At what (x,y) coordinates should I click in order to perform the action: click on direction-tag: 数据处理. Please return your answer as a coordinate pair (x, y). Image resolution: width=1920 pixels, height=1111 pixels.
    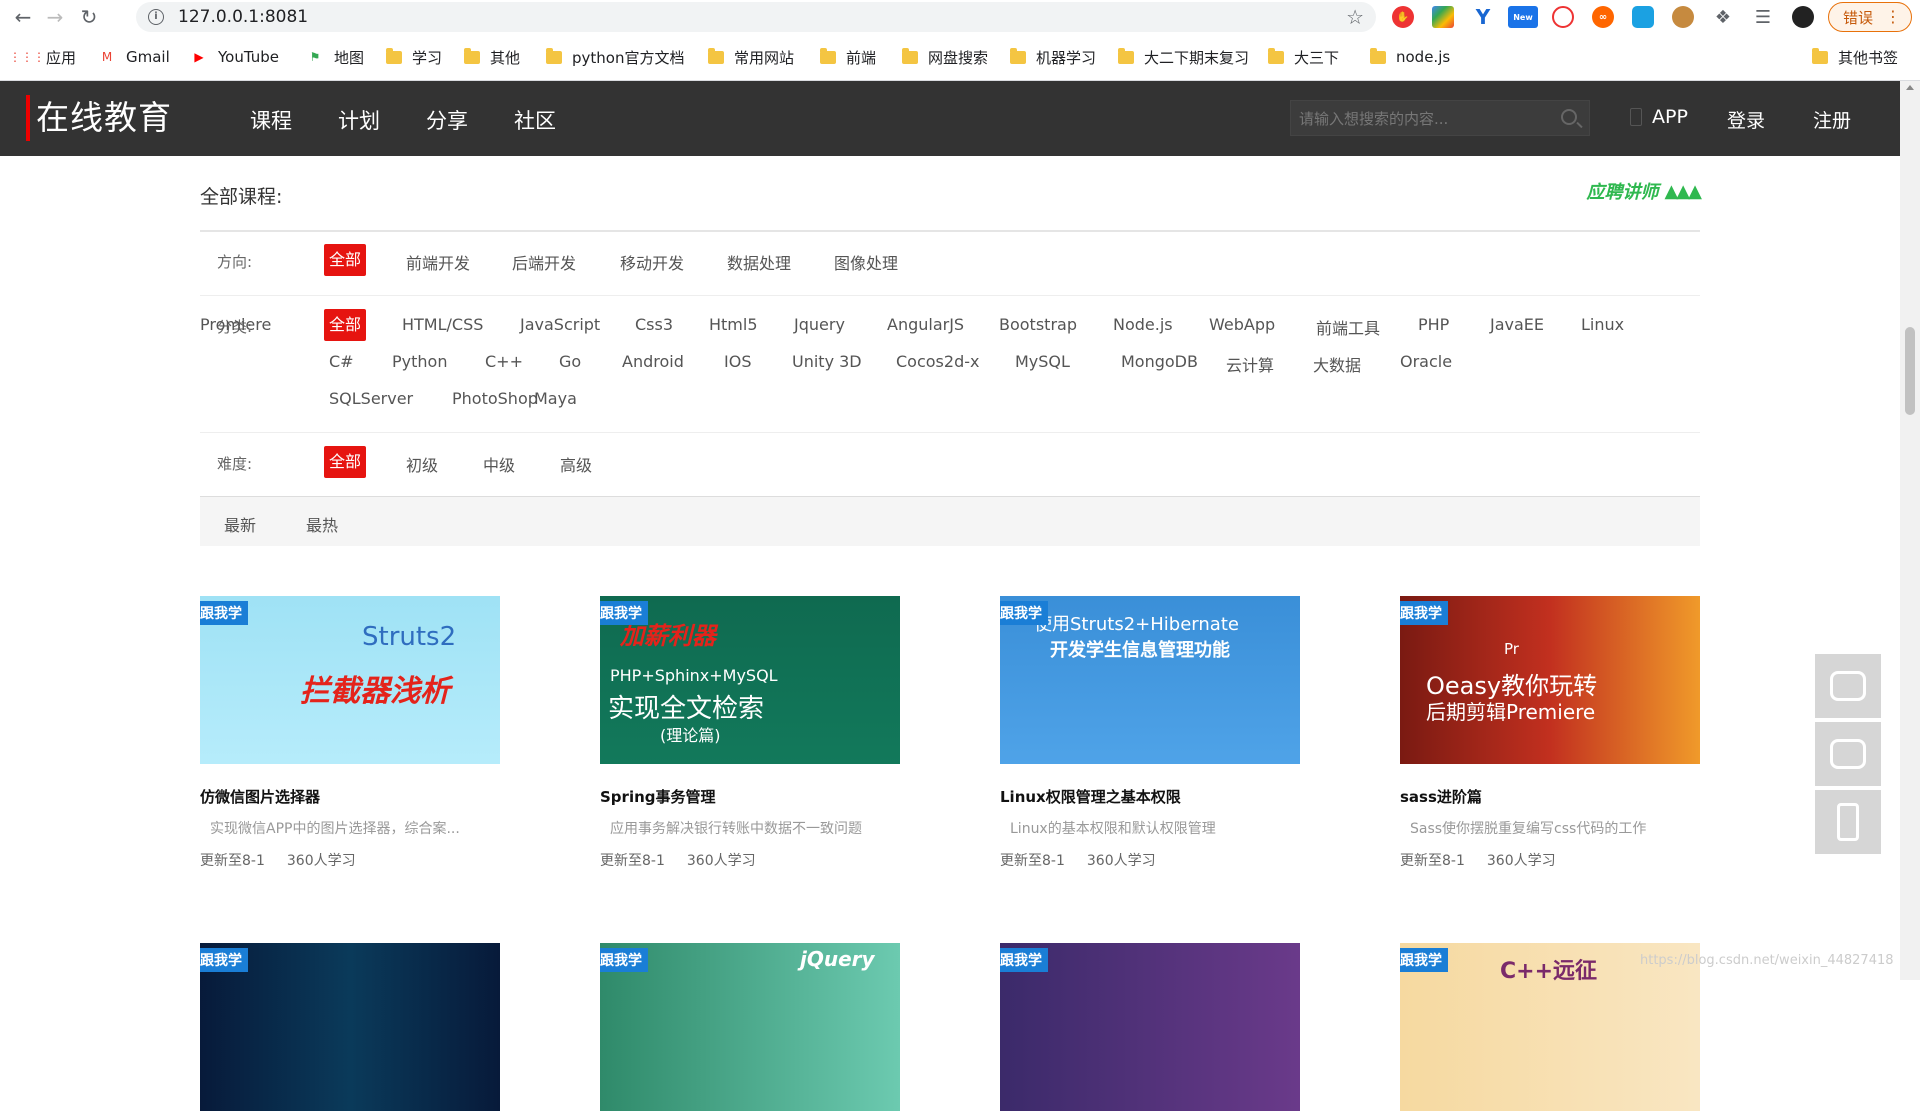
    Looking at the image, I should click on (759, 262).